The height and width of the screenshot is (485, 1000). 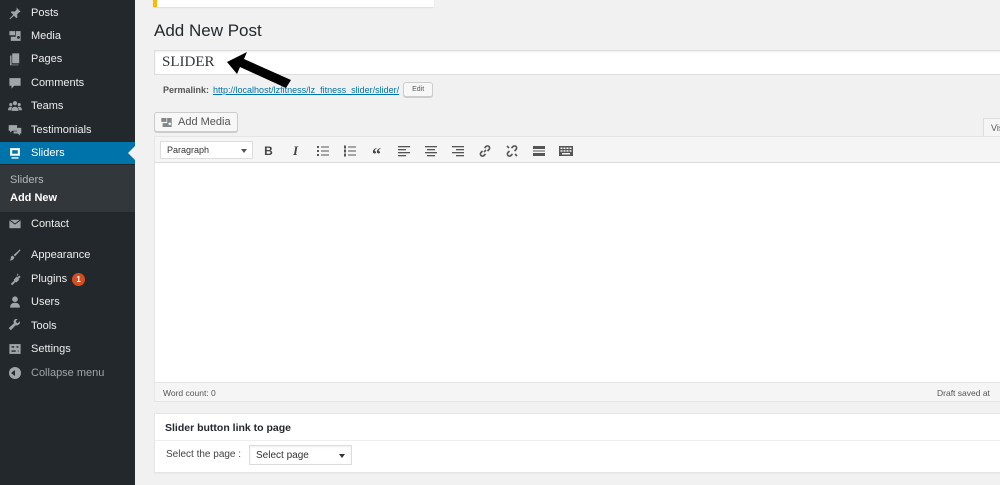 I want to click on word-count: Word count: 0, so click(x=189, y=393).